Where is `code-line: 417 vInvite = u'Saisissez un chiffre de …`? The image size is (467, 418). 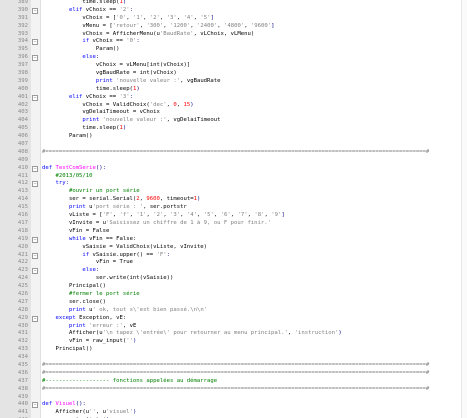
code-line: 417 vInvite = u'Saisissez un chiffre de … is located at coordinates (233, 224).